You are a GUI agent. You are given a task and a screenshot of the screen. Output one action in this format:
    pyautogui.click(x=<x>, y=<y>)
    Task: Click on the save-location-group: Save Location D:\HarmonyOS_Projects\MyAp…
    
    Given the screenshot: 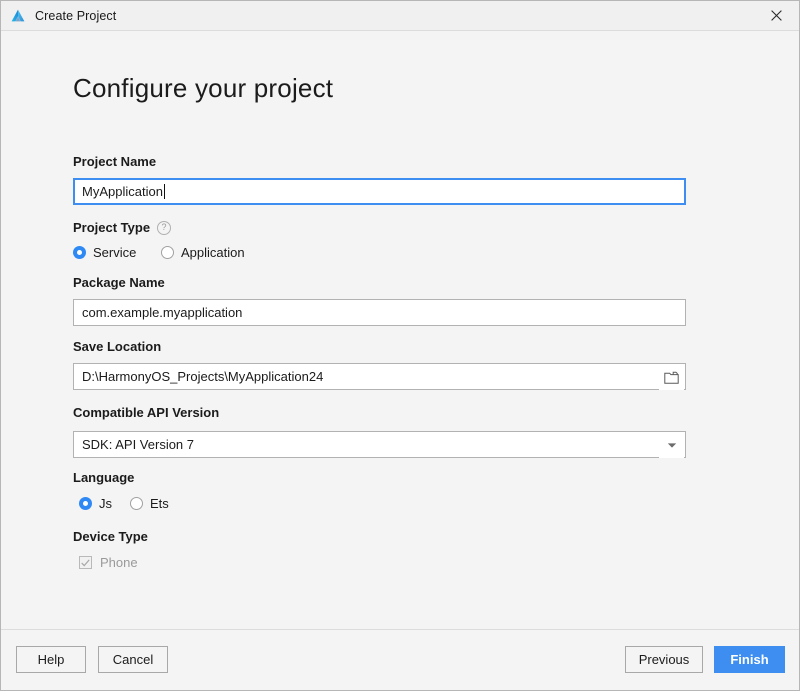 What is the action you would take?
    pyautogui.click(x=379, y=364)
    